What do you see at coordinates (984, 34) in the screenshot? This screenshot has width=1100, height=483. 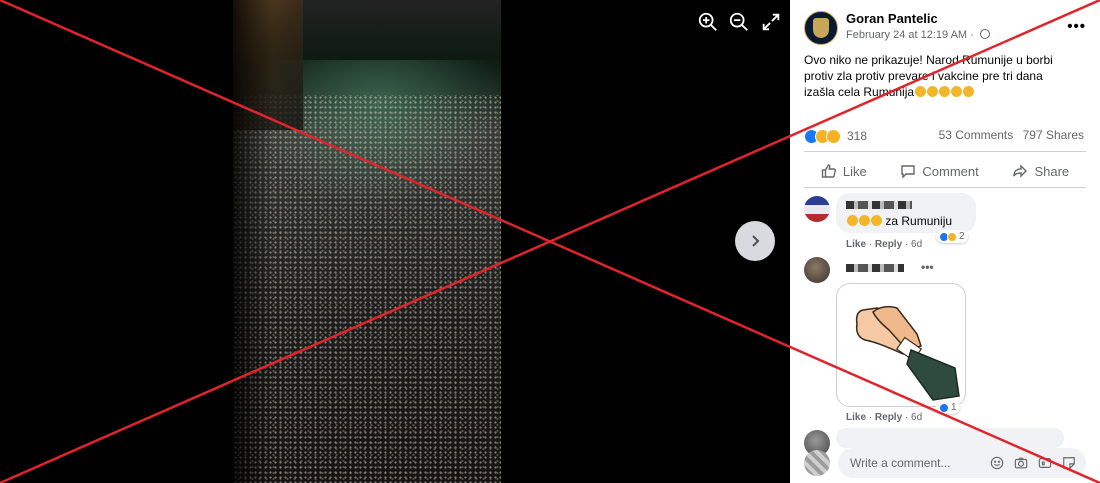 I see `globe-icon` at bounding box center [984, 34].